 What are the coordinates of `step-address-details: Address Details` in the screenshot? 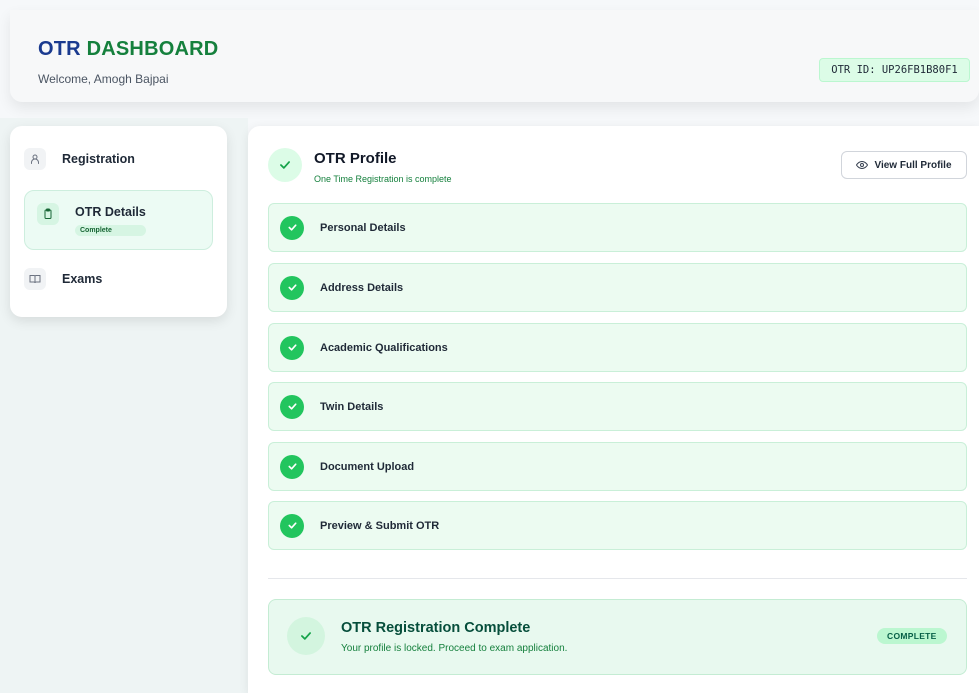 It's located at (617, 287).